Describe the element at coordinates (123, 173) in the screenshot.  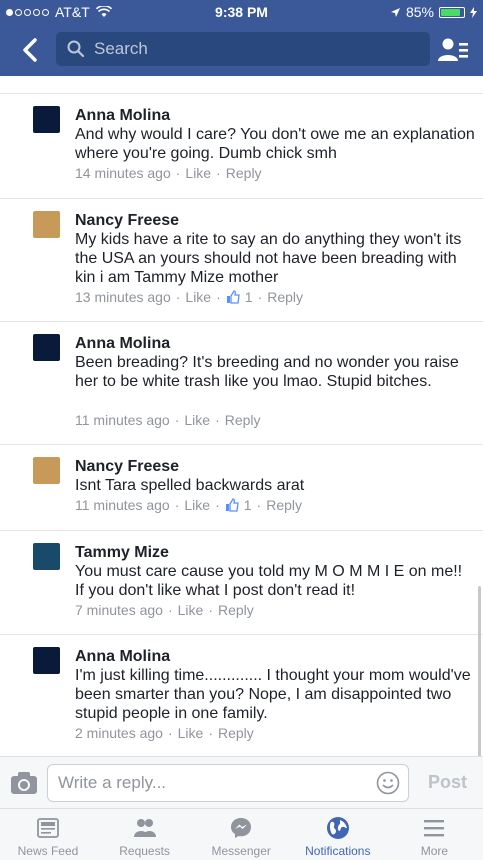
I see `comment-time: 14 minutes ago` at that location.